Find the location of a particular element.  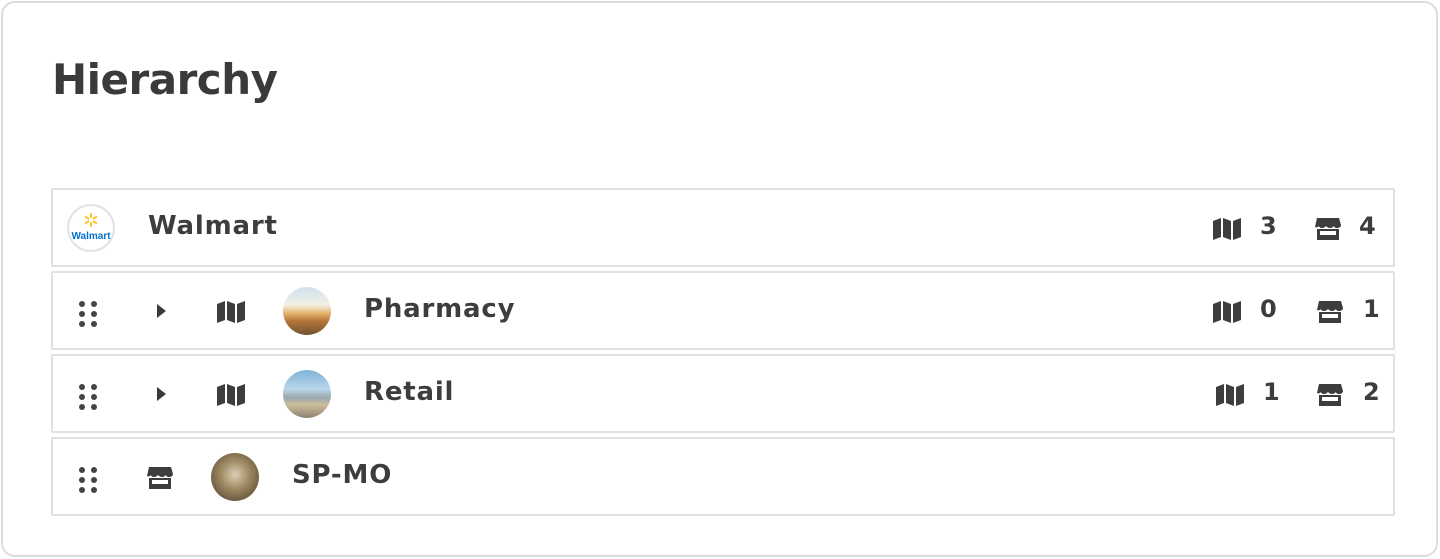

hierarchy-row-pharmacy: Pharmacy 0 1 is located at coordinates (723, 310).